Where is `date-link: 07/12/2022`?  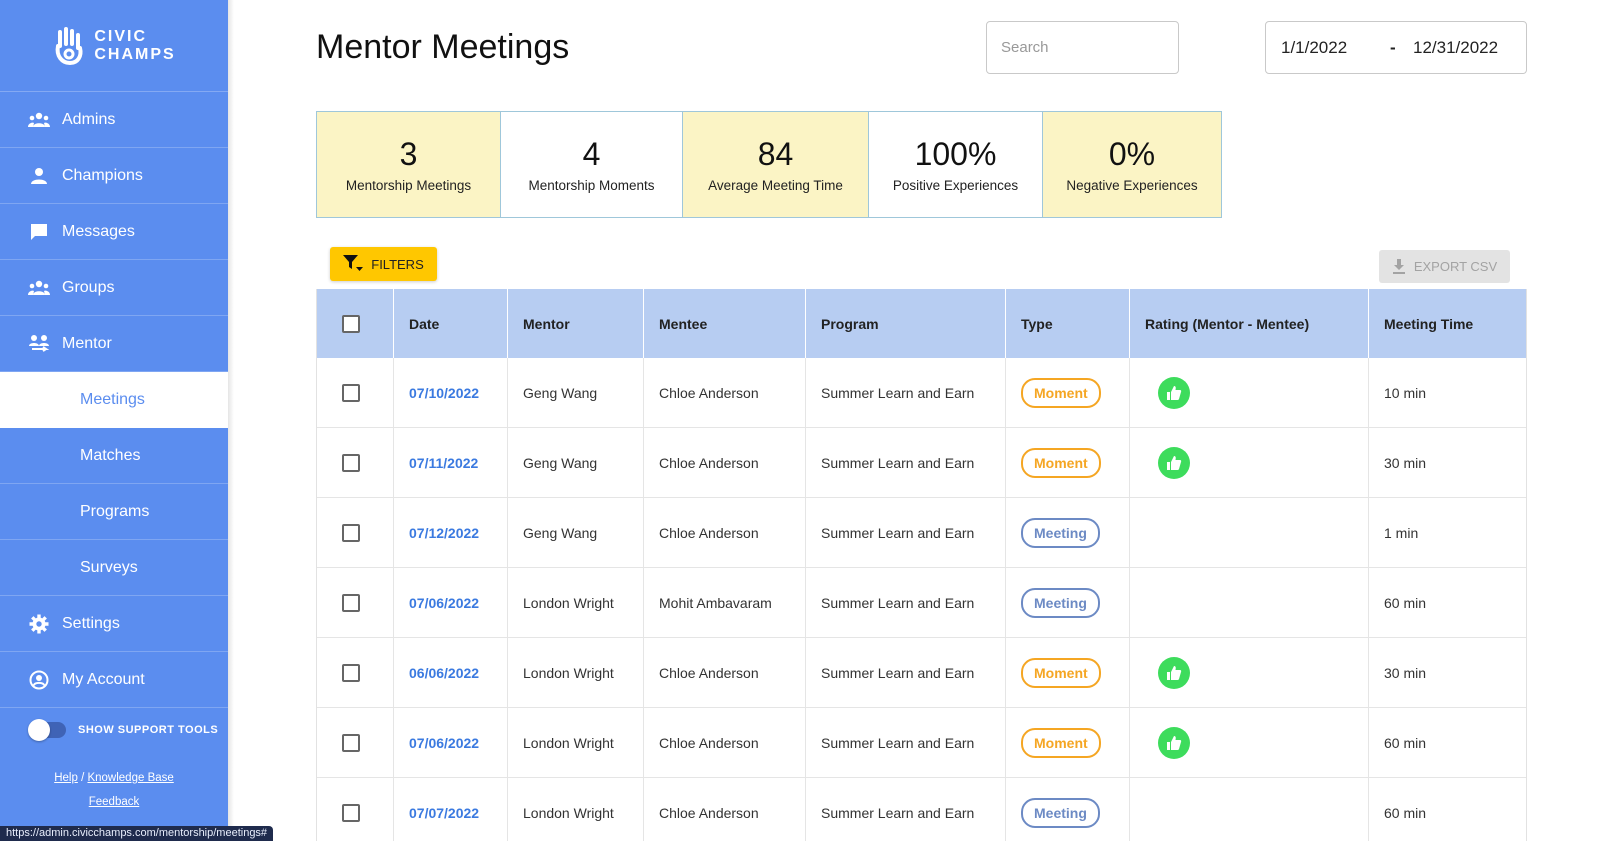 date-link: 07/12/2022 is located at coordinates (444, 533).